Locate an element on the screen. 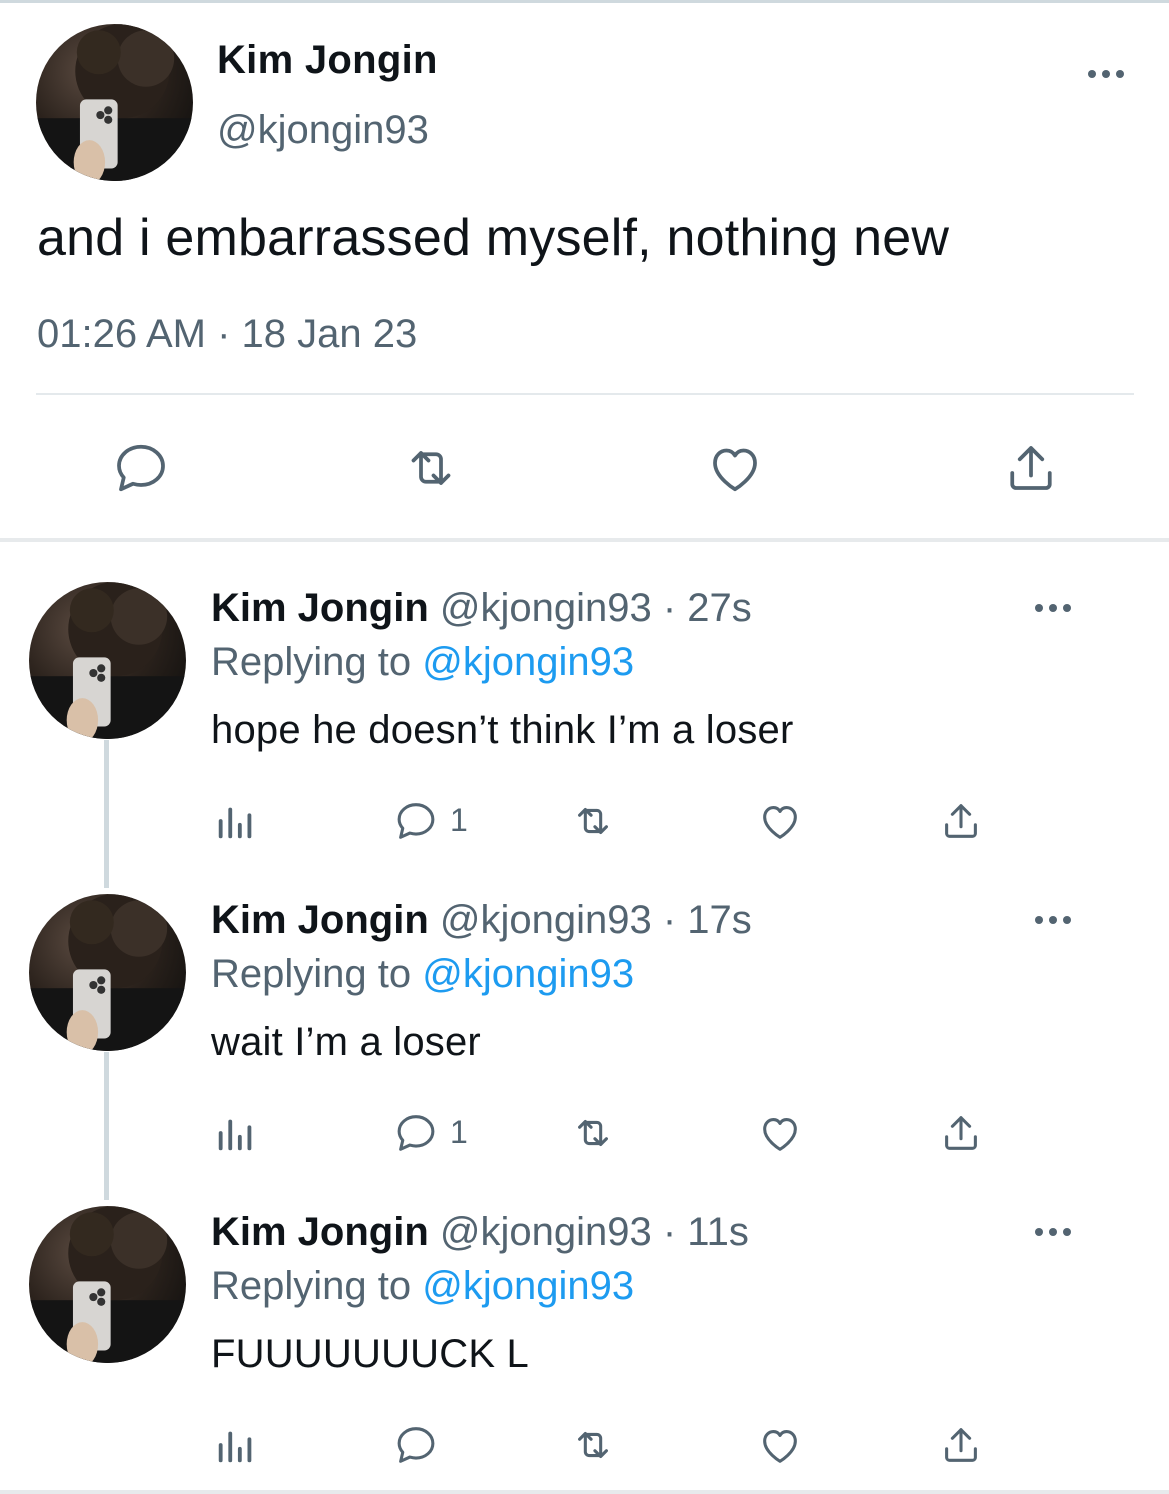 This screenshot has width=1169, height=1494. tweet-timestamp: 01:26 AM · 18 Jan 23 is located at coordinates (227, 334).